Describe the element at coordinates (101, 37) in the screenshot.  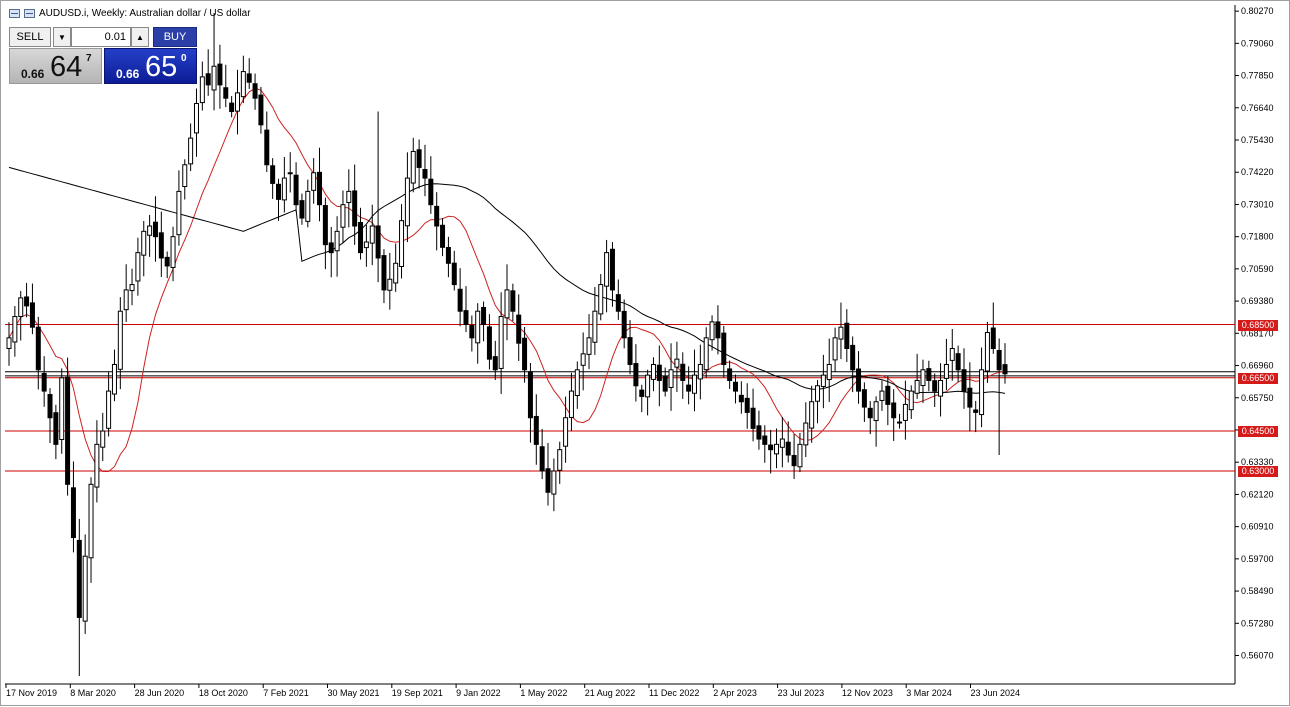
I see `lot-size-input: 0.01` at that location.